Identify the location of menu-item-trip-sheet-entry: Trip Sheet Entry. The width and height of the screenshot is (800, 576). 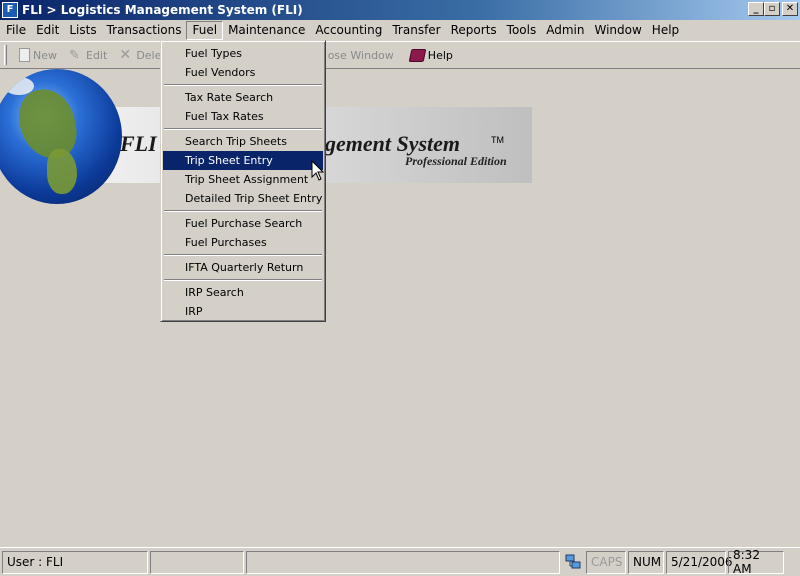
(243, 160).